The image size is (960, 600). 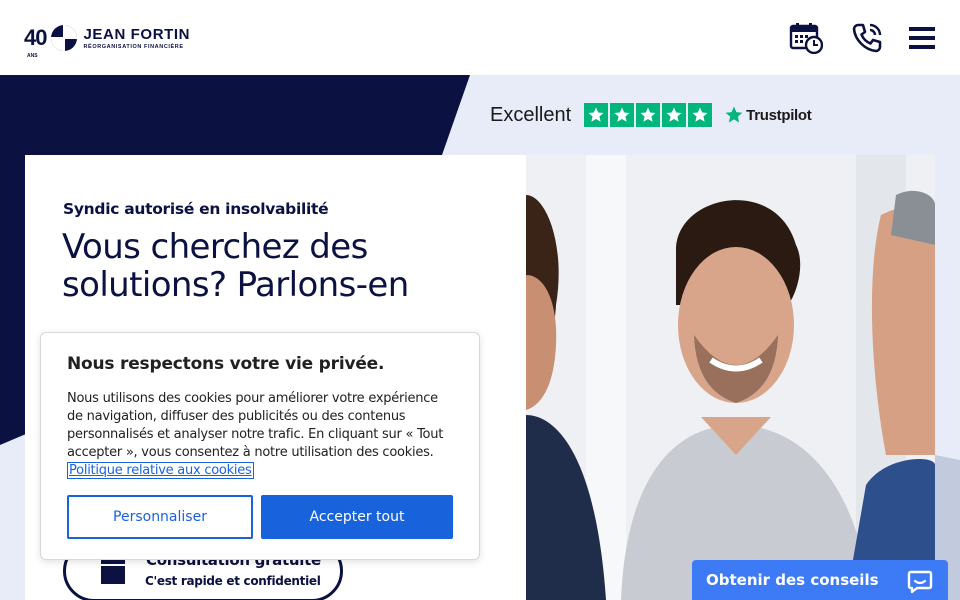 I want to click on cookie-policy-link: Politique relative aux cookies, so click(x=160, y=470).